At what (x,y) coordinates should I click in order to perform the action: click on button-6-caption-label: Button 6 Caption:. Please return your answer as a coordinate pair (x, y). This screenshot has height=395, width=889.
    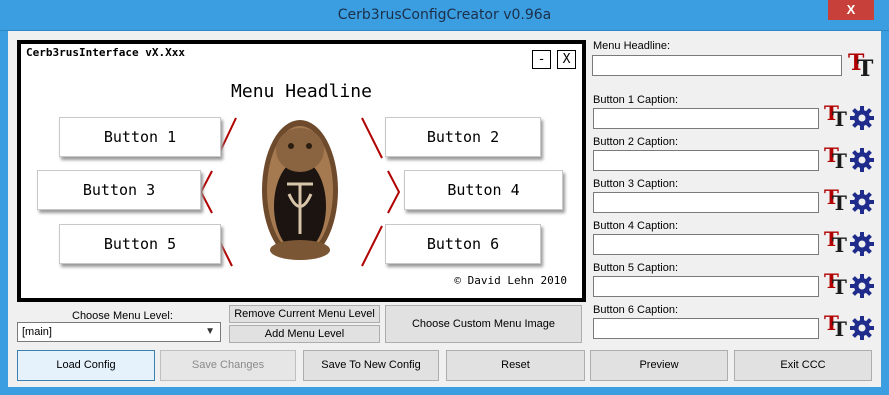
    Looking at the image, I should click on (636, 310).